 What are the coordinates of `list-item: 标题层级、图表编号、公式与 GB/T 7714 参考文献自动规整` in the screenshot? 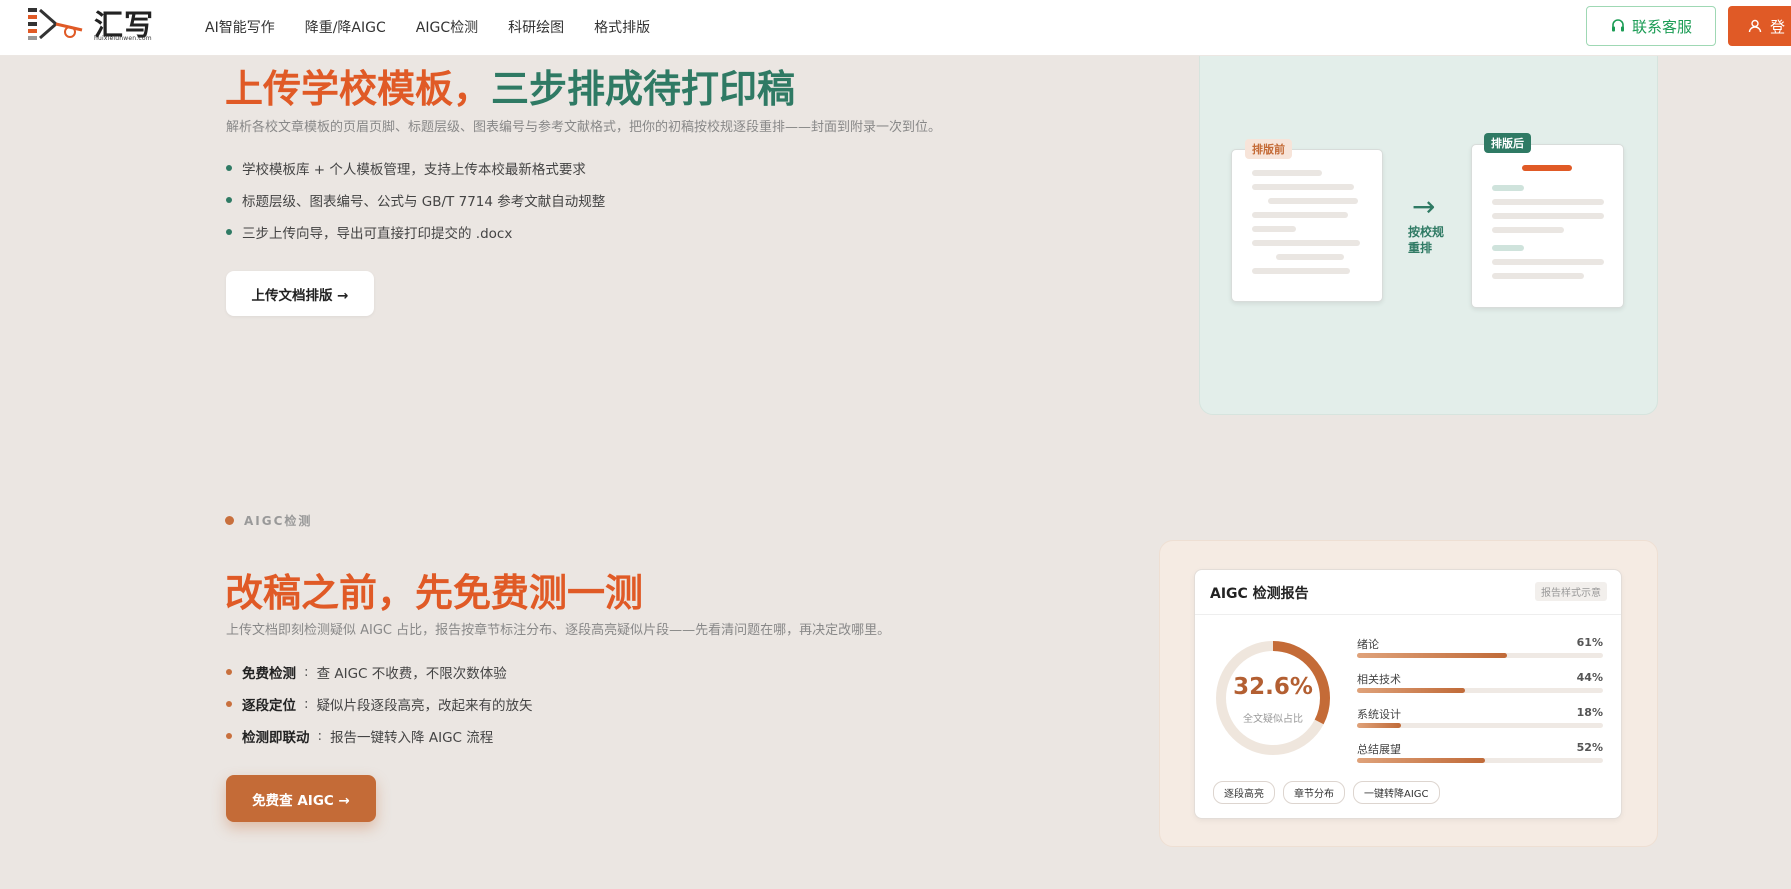 It's located at (415, 200).